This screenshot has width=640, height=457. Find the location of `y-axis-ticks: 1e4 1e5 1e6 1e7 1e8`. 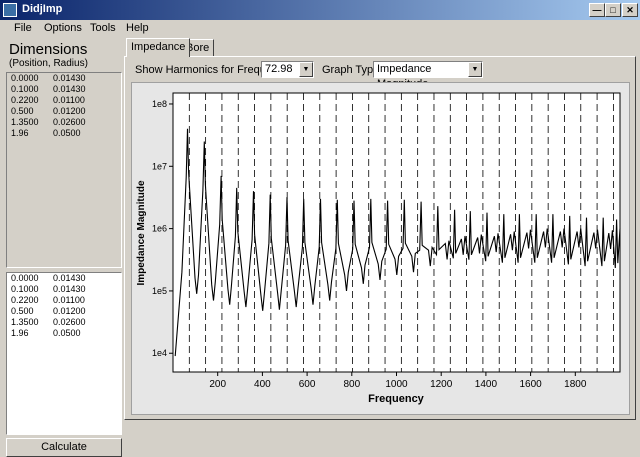

y-axis-ticks: 1e4 1e5 1e6 1e7 1e8 is located at coordinates (162, 228).